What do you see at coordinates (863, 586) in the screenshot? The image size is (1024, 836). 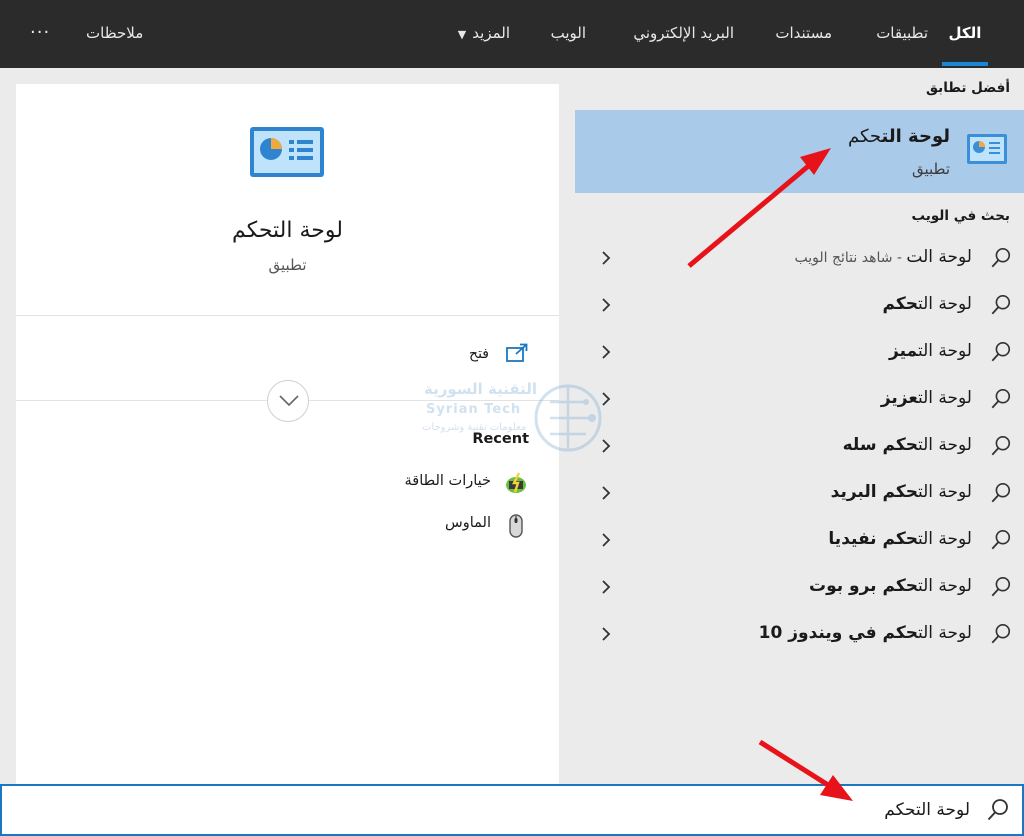 I see `suggestion-completion: حكم برو بوت` at bounding box center [863, 586].